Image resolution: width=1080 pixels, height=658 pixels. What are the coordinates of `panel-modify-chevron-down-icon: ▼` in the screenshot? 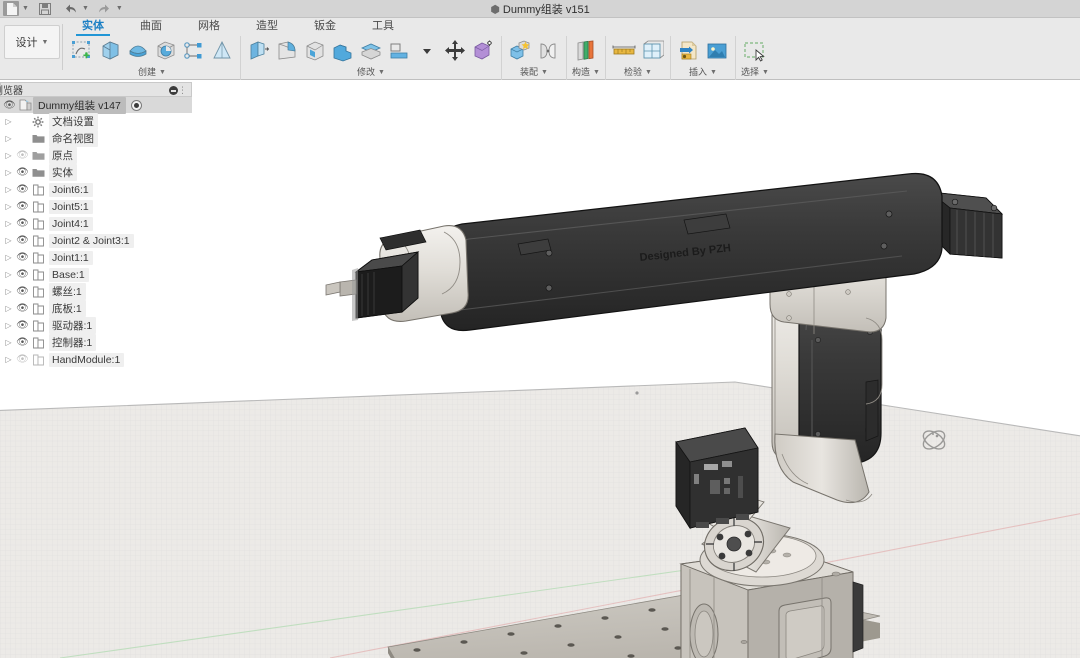 It's located at (381, 72).